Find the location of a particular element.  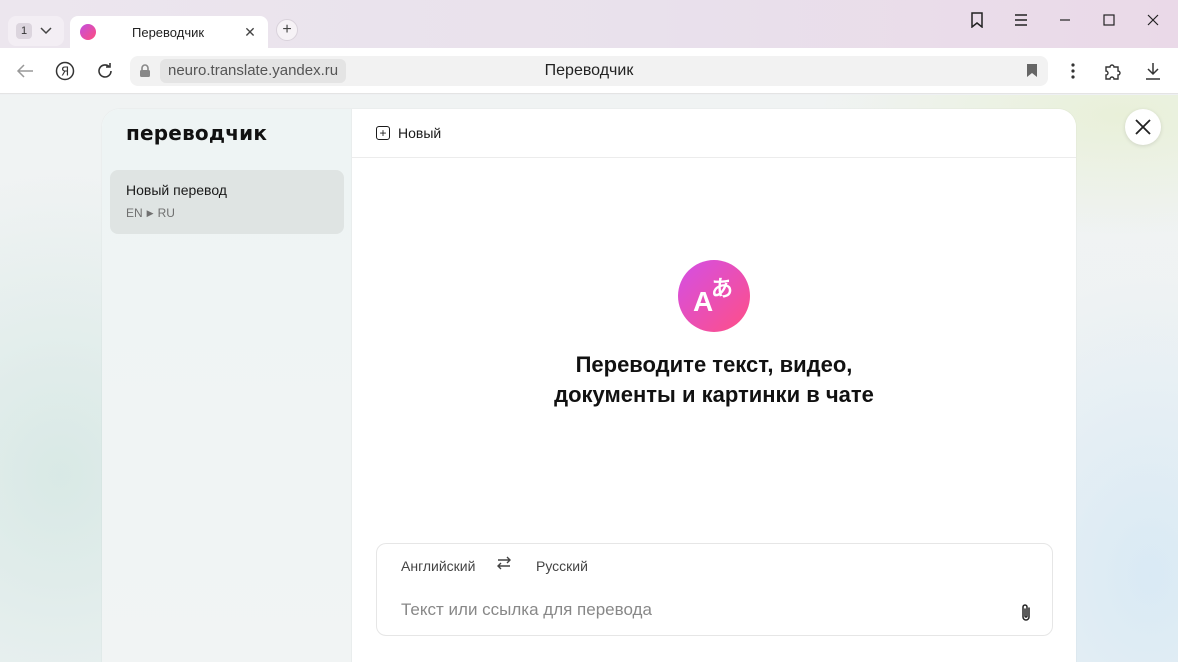

translator-favicon-icon is located at coordinates (88, 32).